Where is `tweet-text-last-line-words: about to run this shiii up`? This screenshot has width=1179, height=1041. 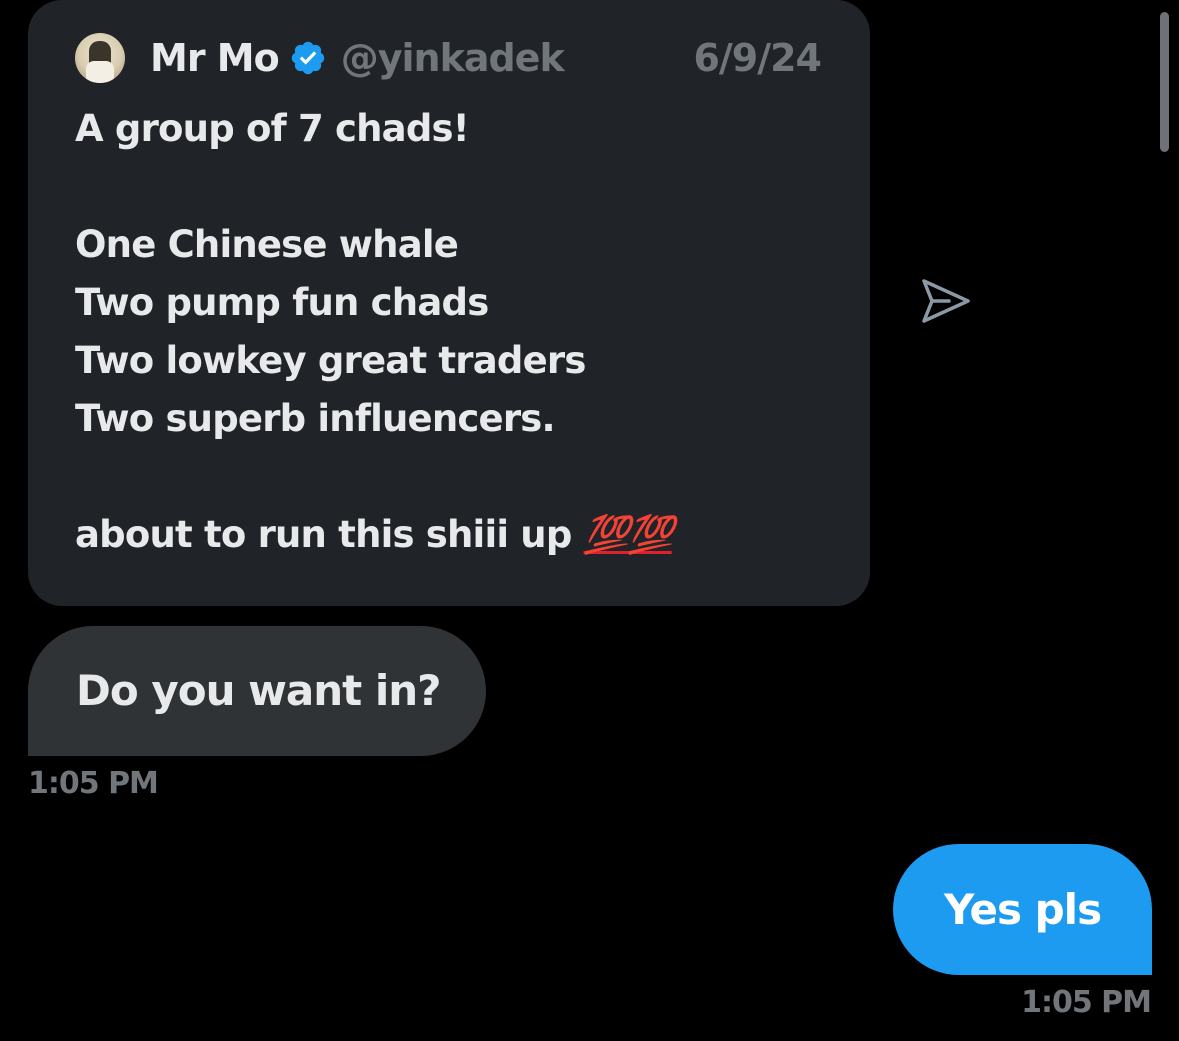 tweet-text-last-line-words: about to run this shiii up is located at coordinates (323, 534).